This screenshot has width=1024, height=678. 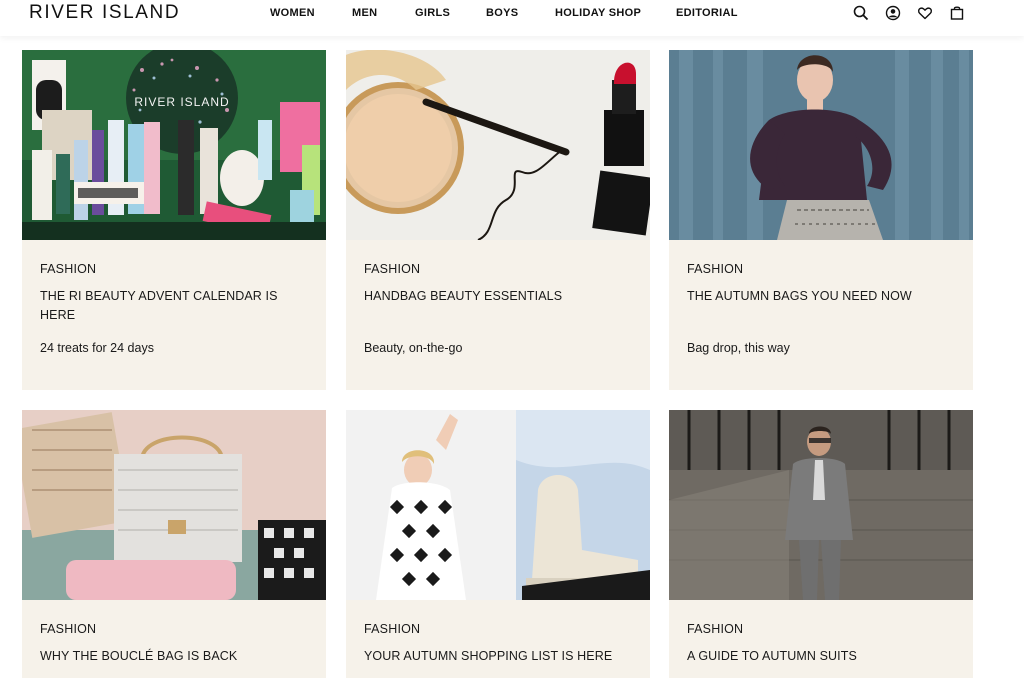 I want to click on nav-item-boys: BOYS, so click(x=502, y=13).